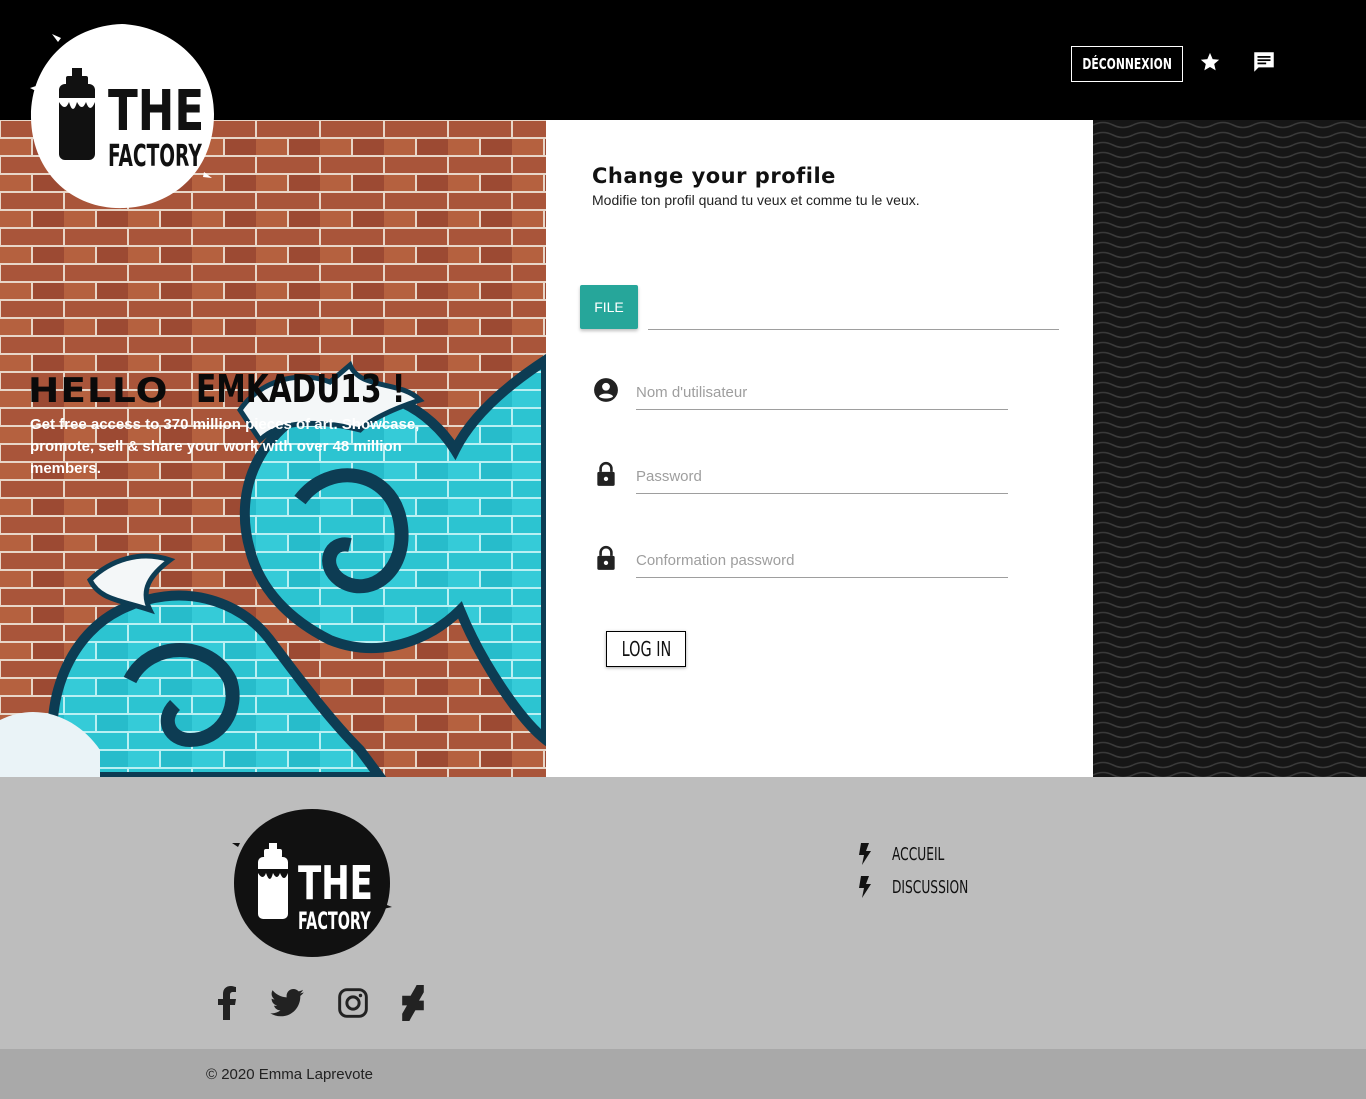  Describe the element at coordinates (287, 1003) in the screenshot. I see `twitter-icon` at that location.